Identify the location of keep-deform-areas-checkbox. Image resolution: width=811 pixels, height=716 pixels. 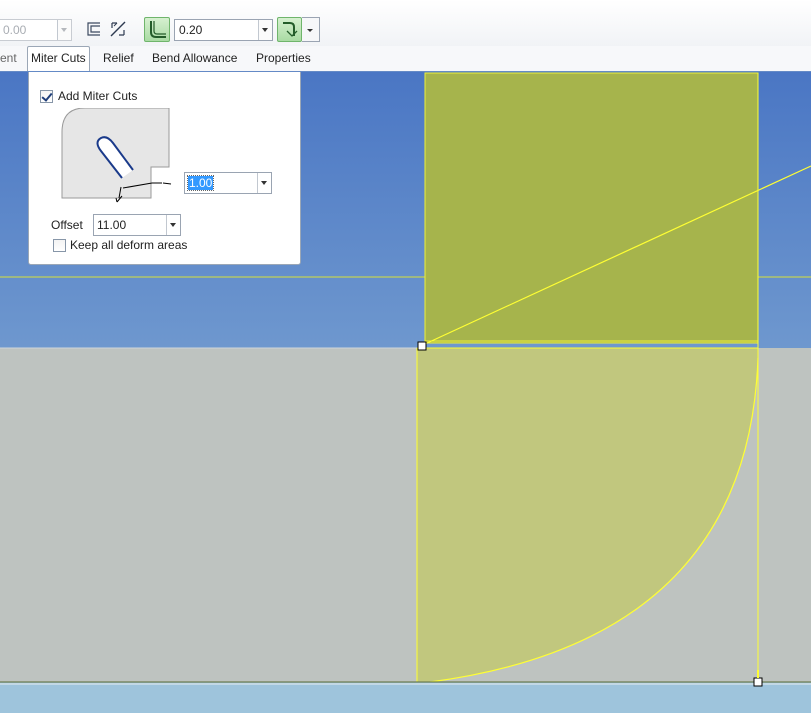
(59, 245).